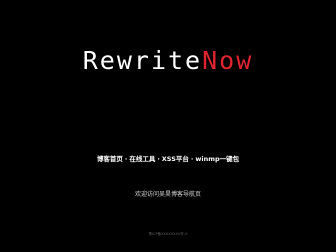  I want to click on nav-link-online-tools: 在线工具, so click(142, 159).